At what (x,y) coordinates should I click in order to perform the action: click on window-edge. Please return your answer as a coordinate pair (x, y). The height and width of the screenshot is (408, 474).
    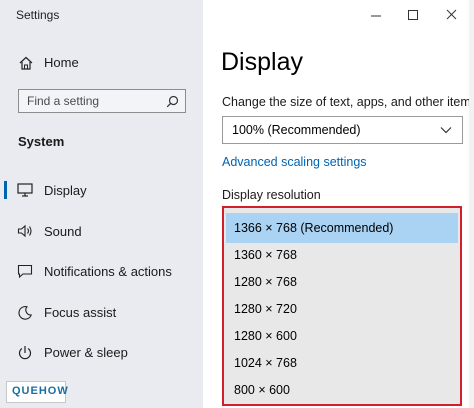
    Looking at the image, I should click on (471, 204).